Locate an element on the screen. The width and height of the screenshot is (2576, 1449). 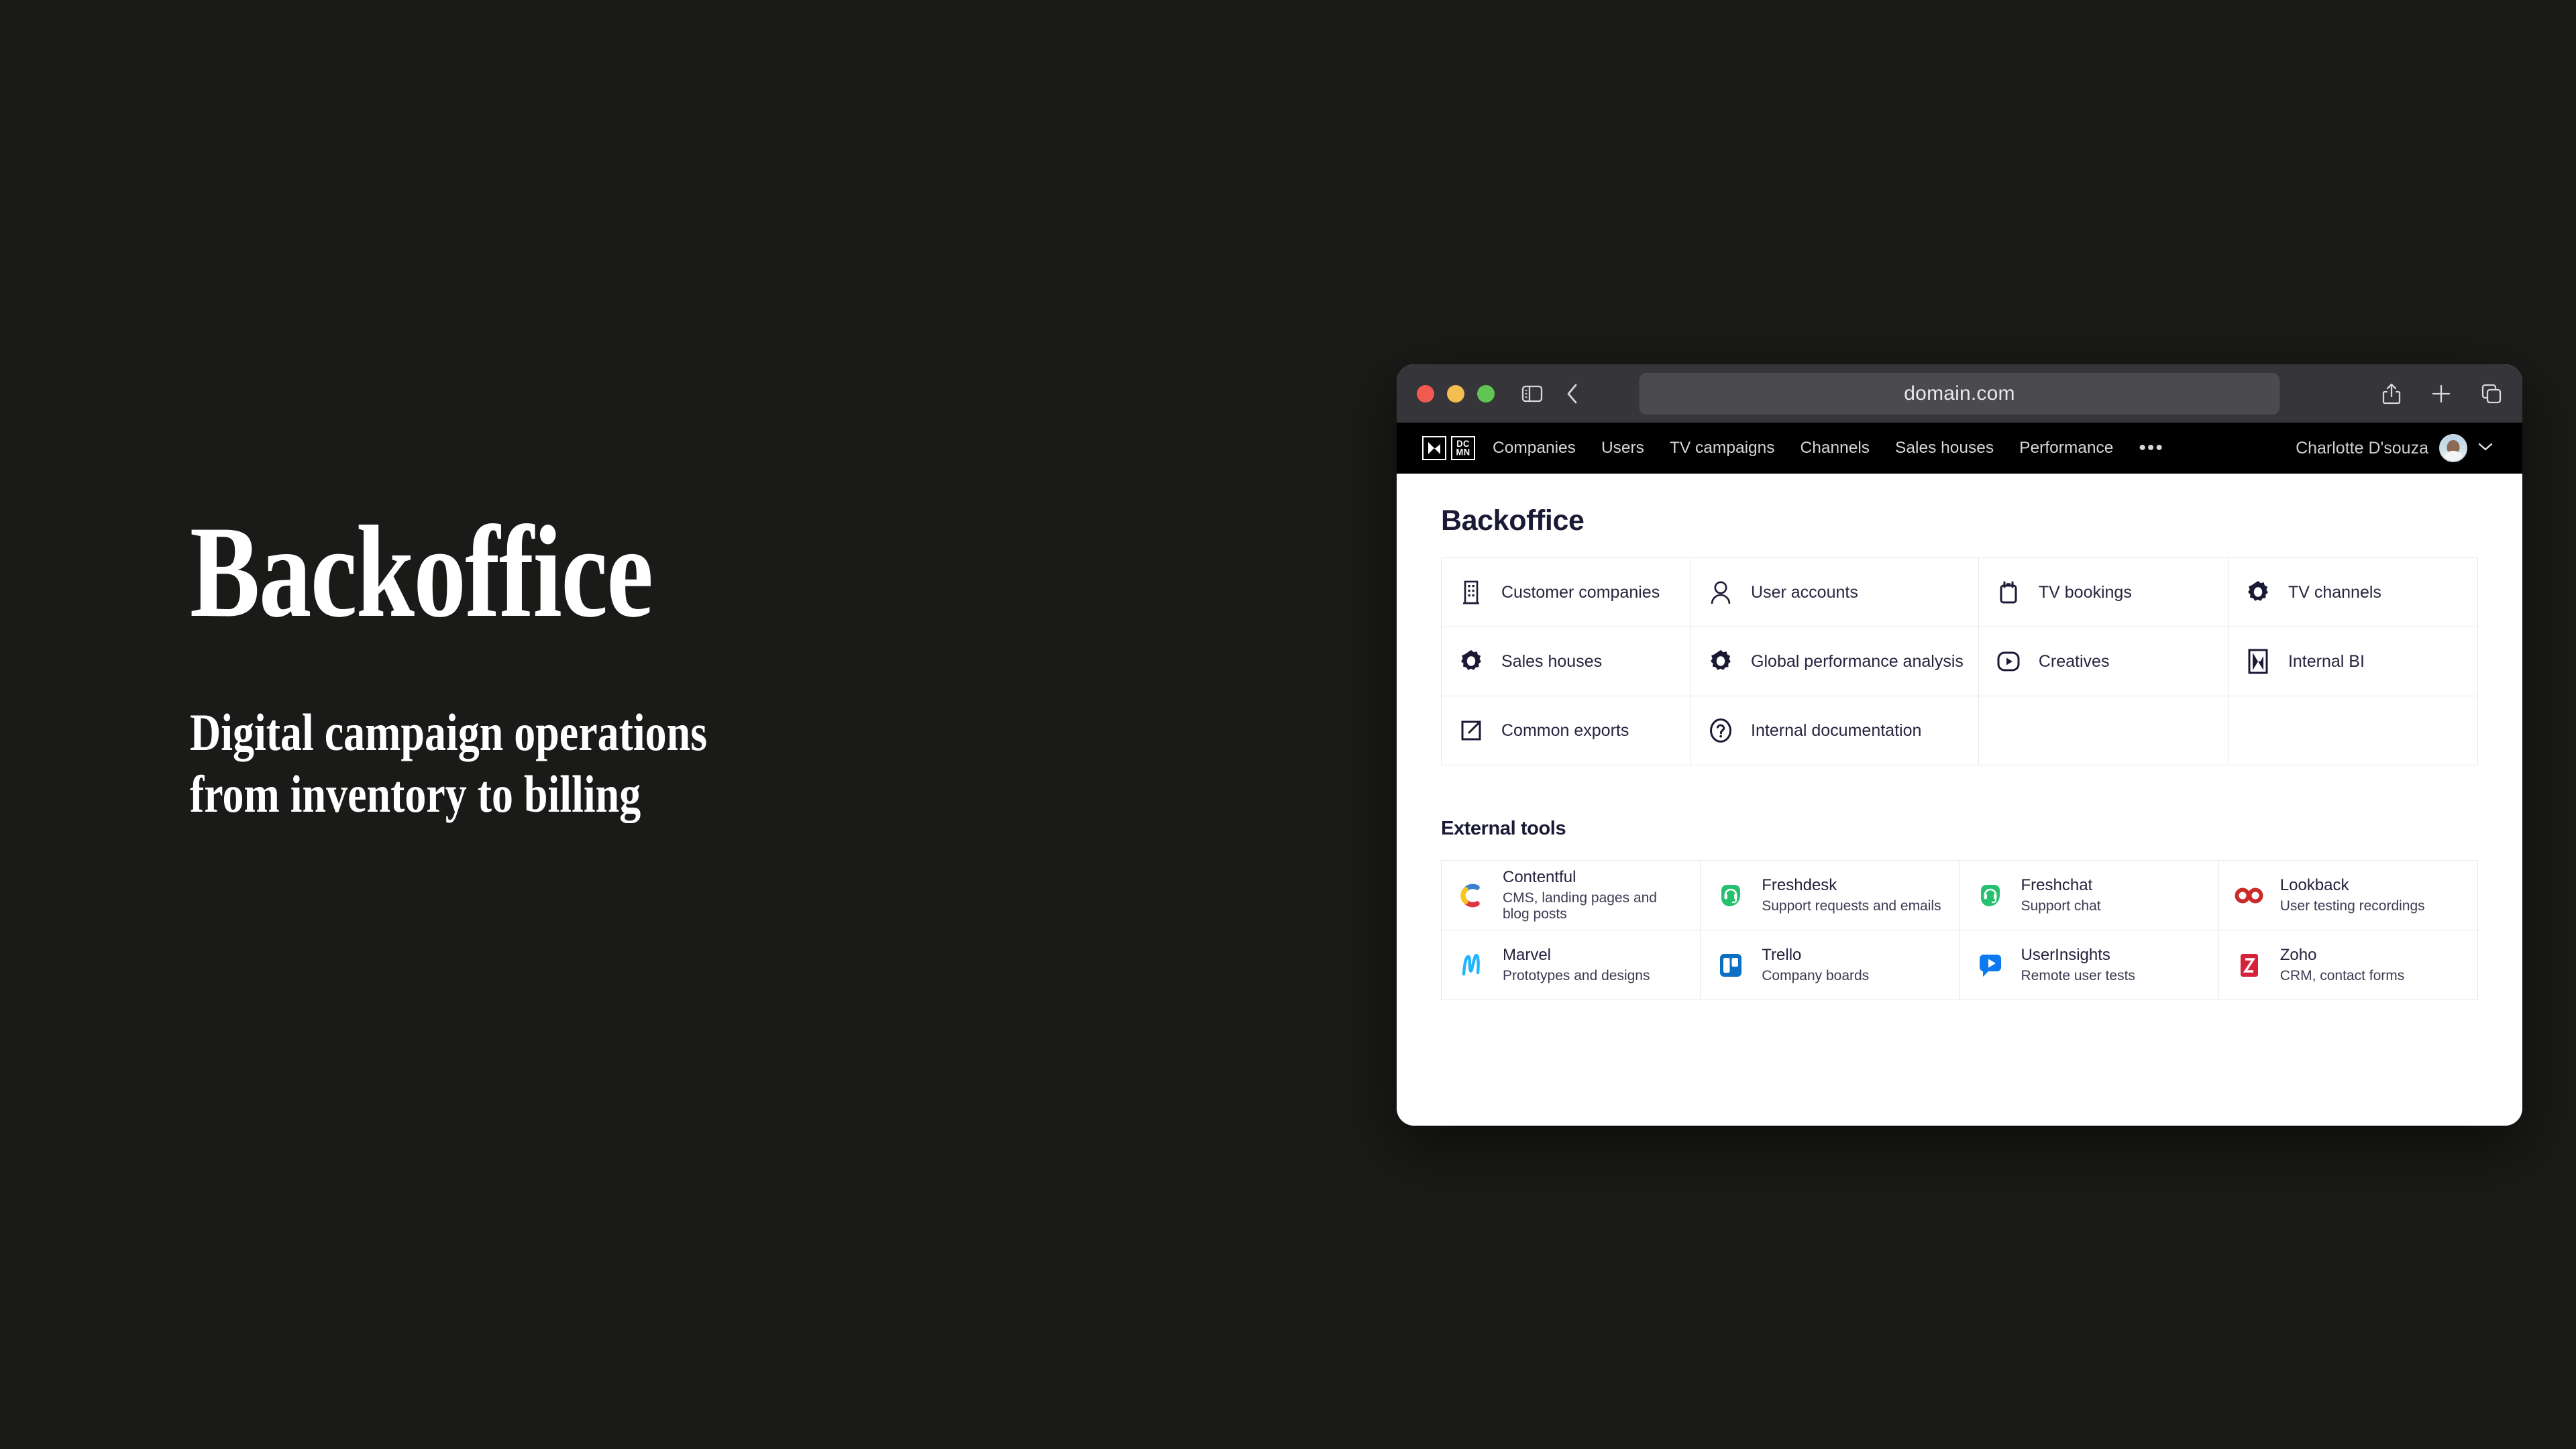
external-tool-name: Trello is located at coordinates (1782, 955).